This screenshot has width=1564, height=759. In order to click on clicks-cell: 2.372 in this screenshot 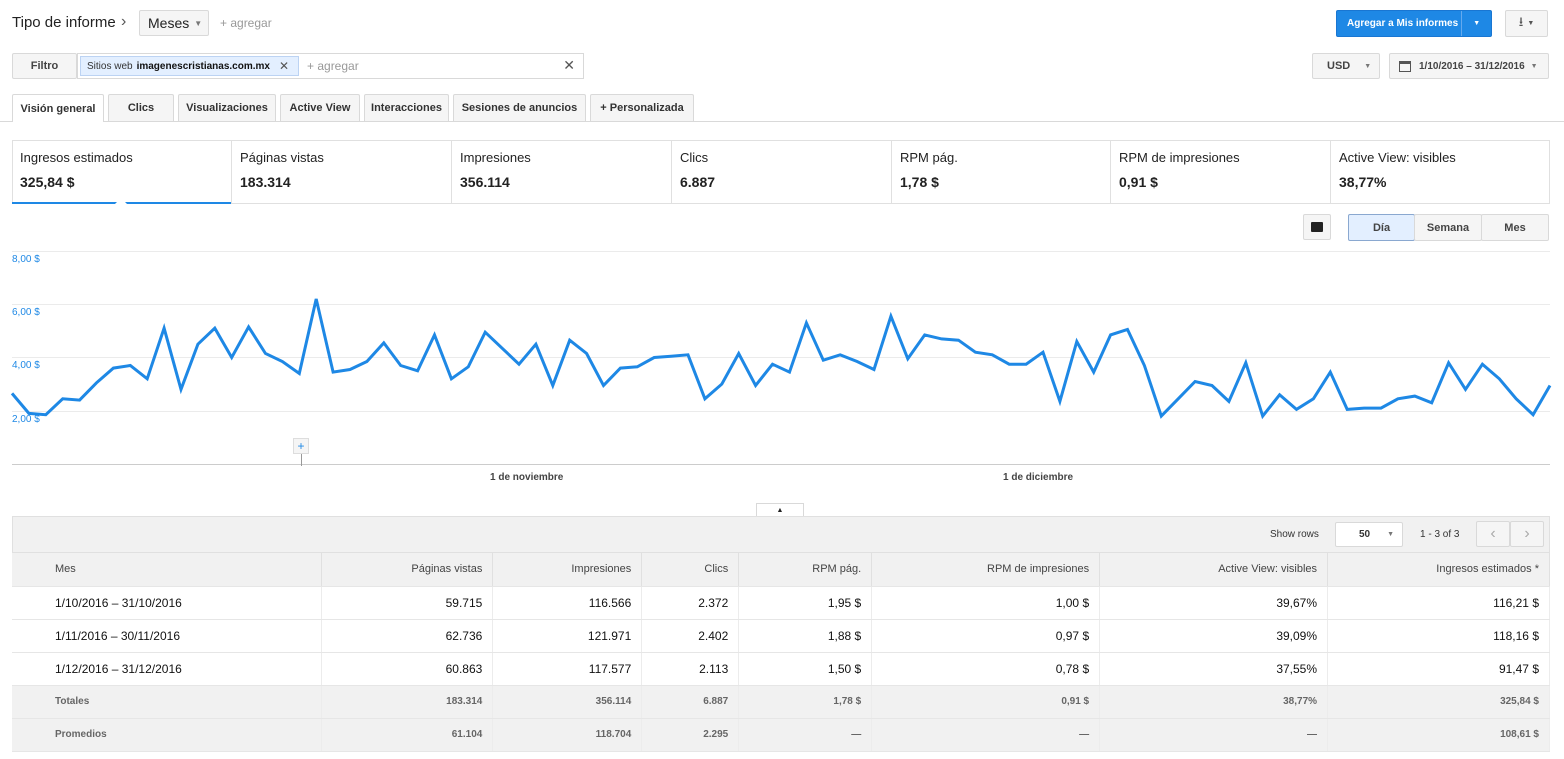, I will do `click(690, 603)`.